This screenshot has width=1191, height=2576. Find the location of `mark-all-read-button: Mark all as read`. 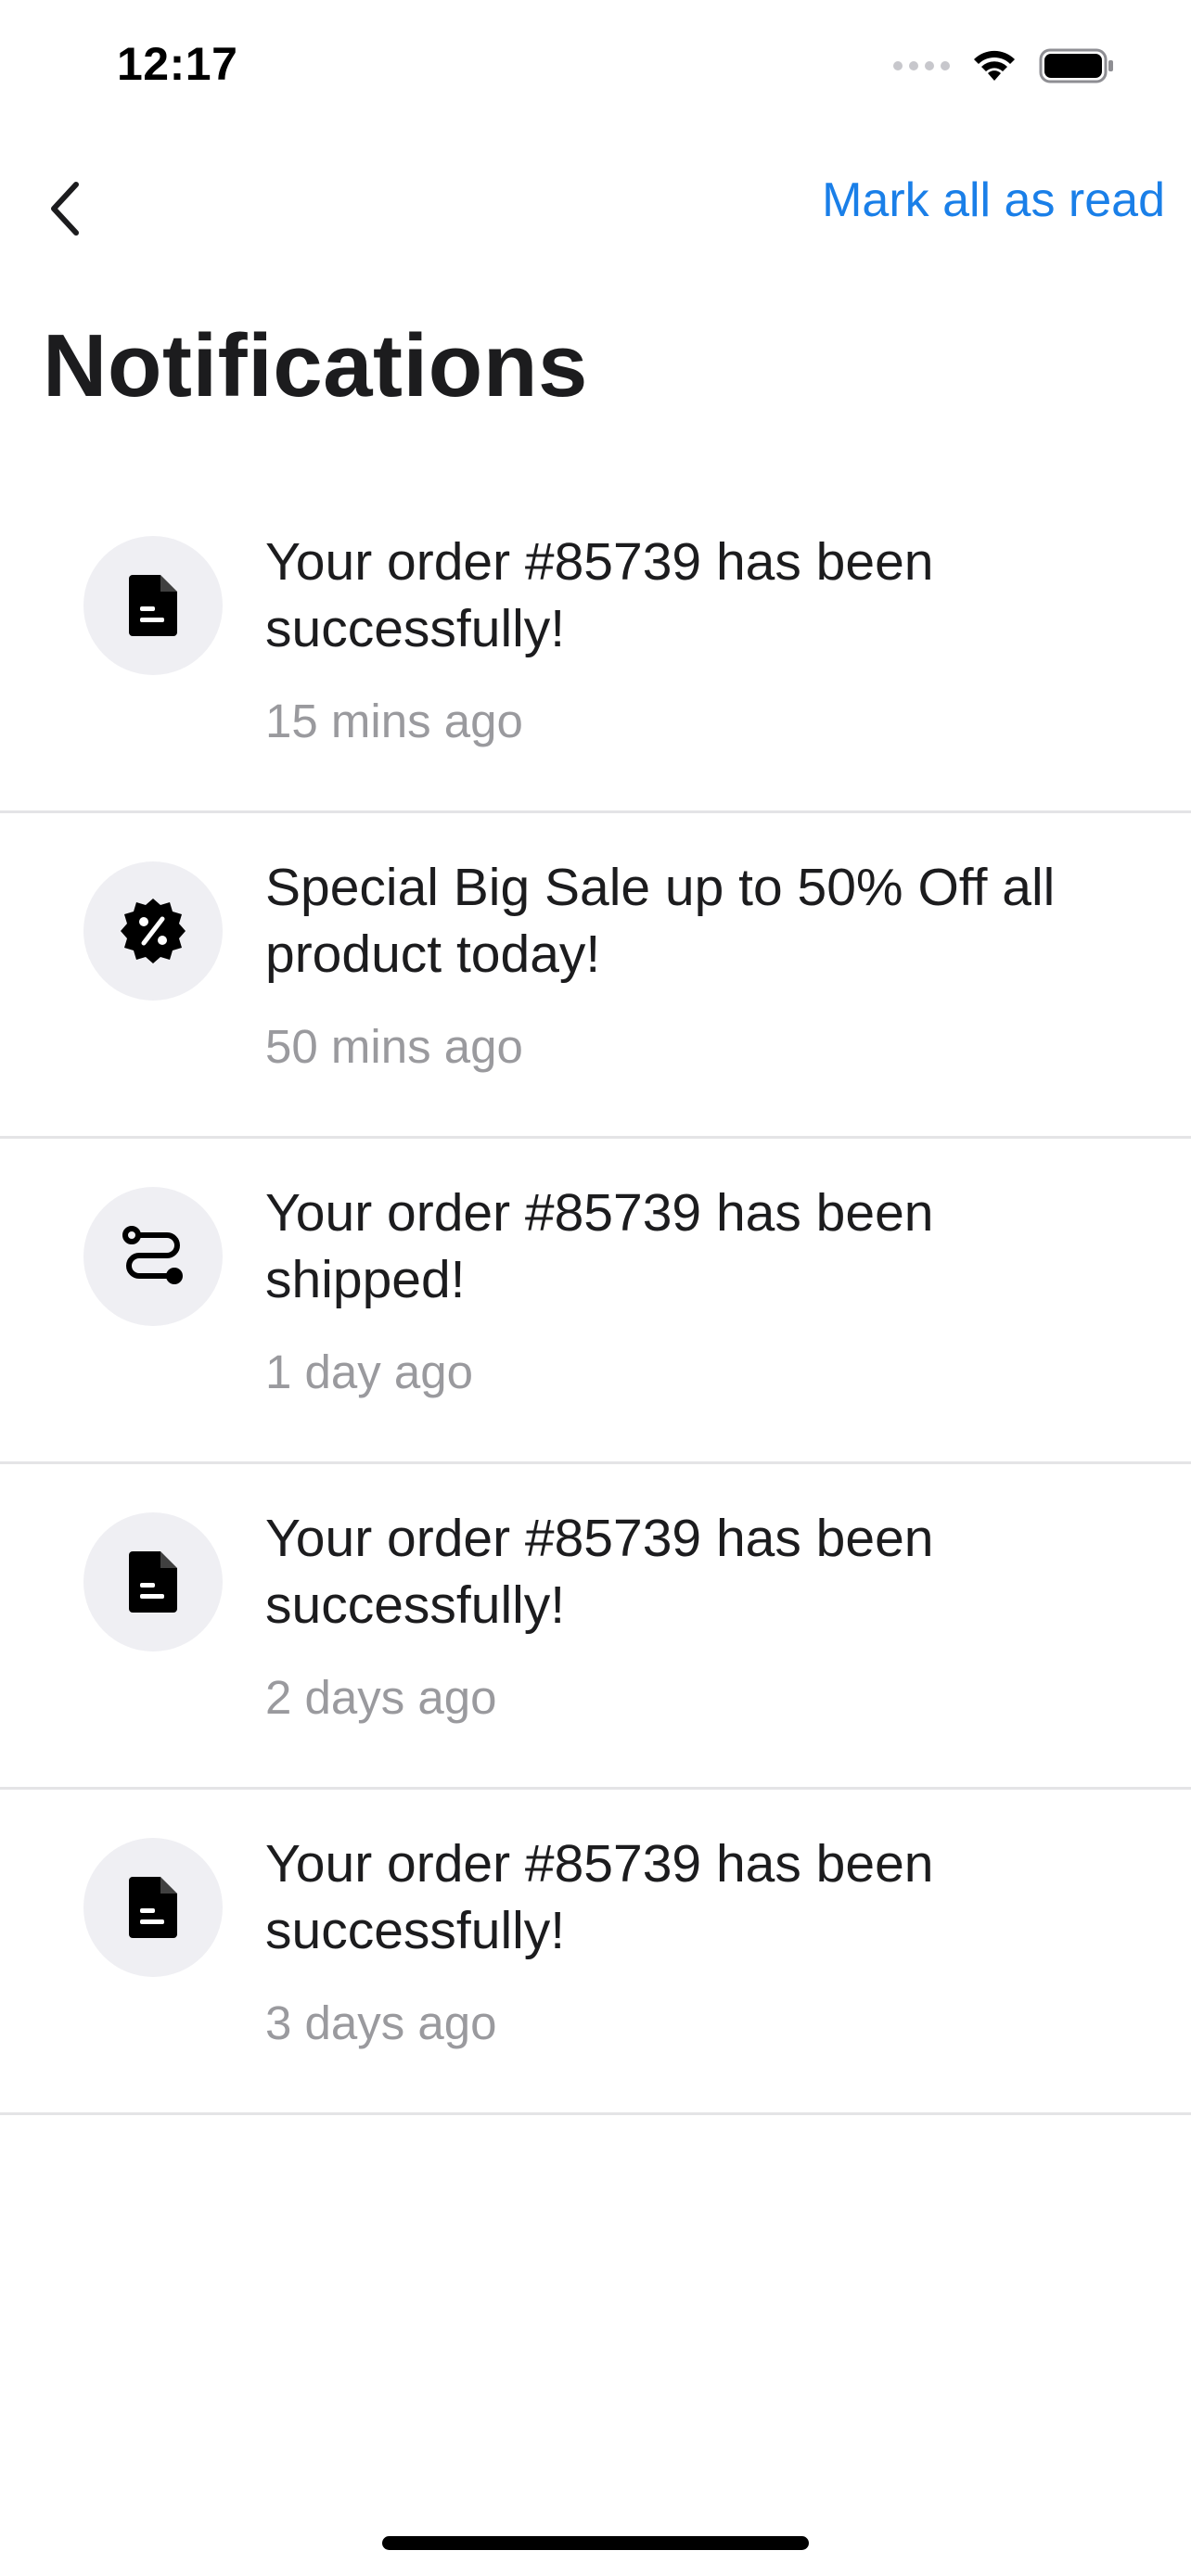

mark-all-read-button: Mark all as read is located at coordinates (993, 200).